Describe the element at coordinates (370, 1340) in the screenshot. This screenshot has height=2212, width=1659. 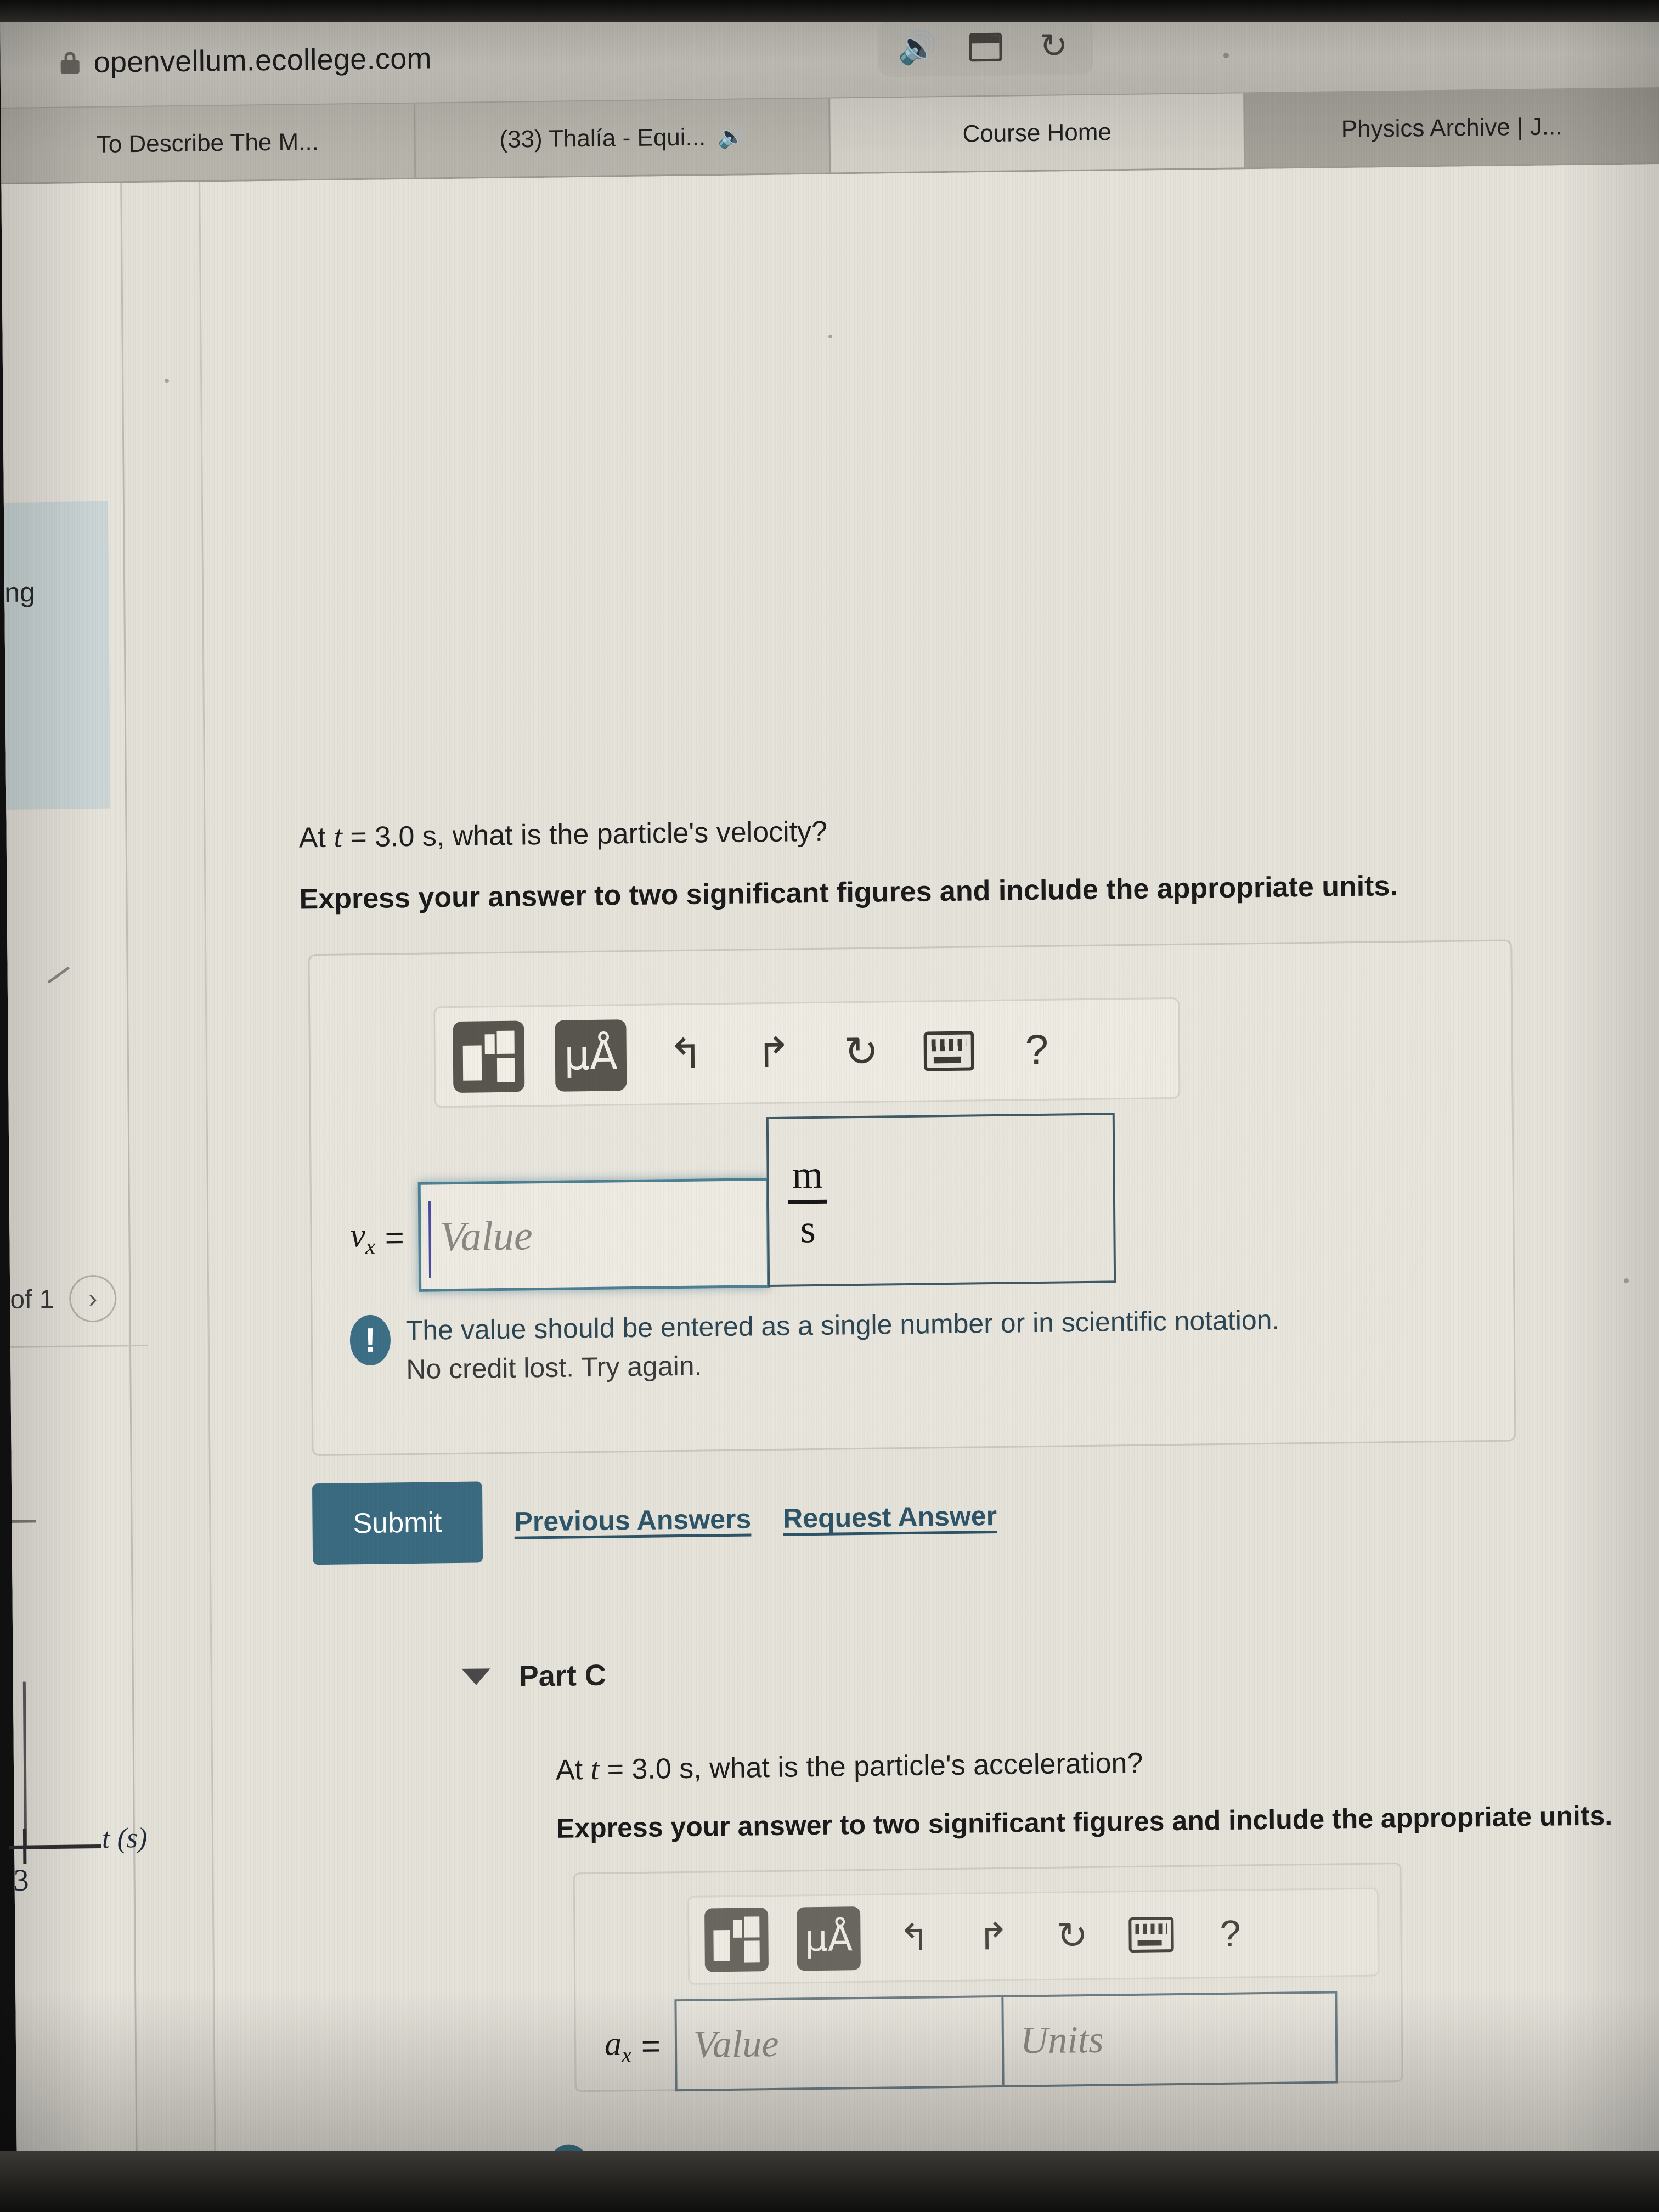
I see `alert-icon: !` at that location.